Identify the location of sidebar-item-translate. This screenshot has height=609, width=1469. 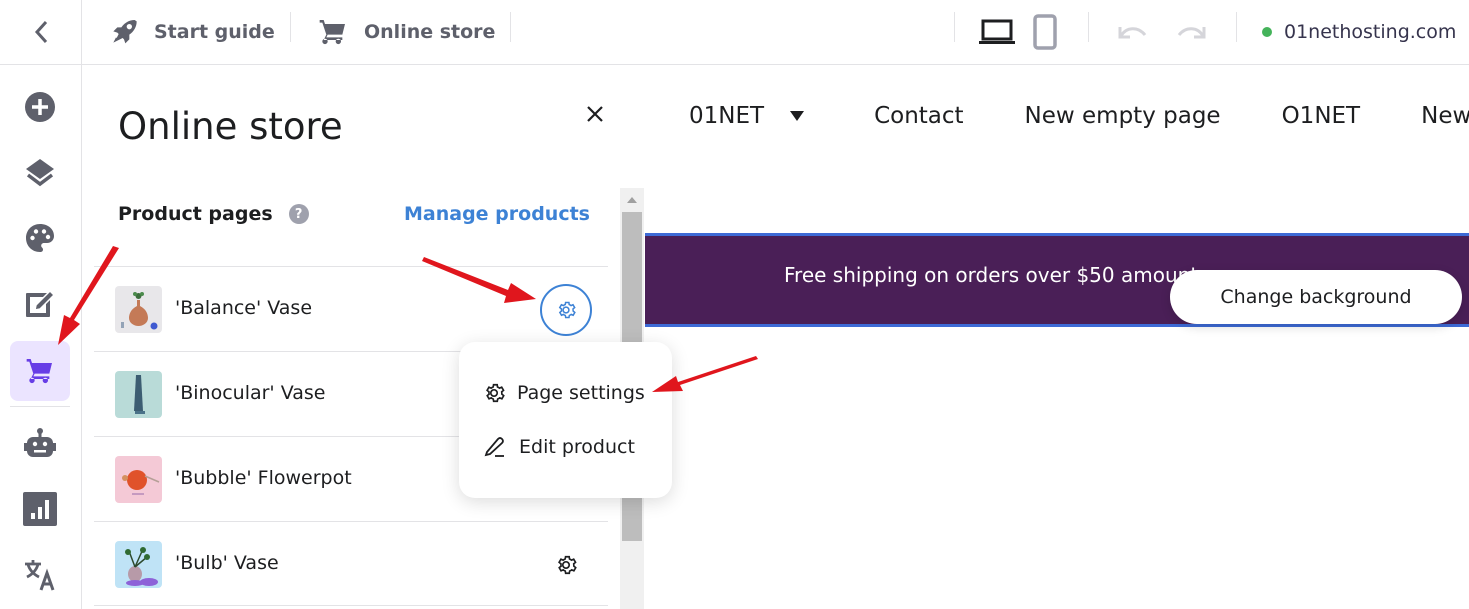
(40, 575).